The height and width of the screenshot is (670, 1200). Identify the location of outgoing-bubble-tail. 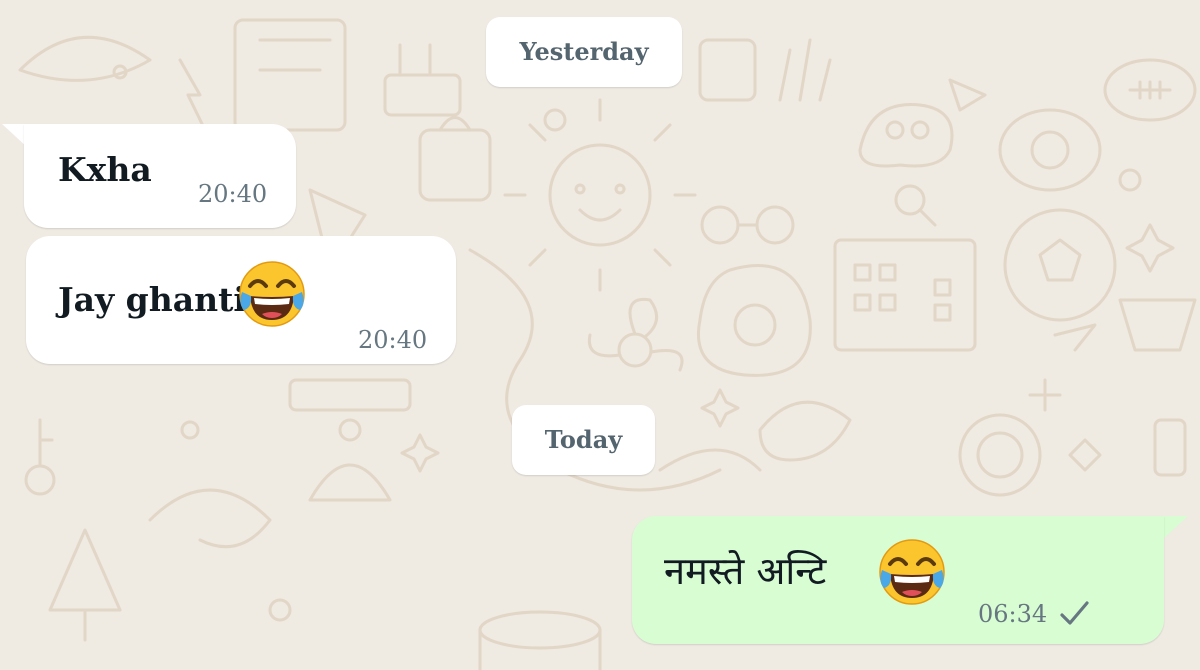
(1175, 528).